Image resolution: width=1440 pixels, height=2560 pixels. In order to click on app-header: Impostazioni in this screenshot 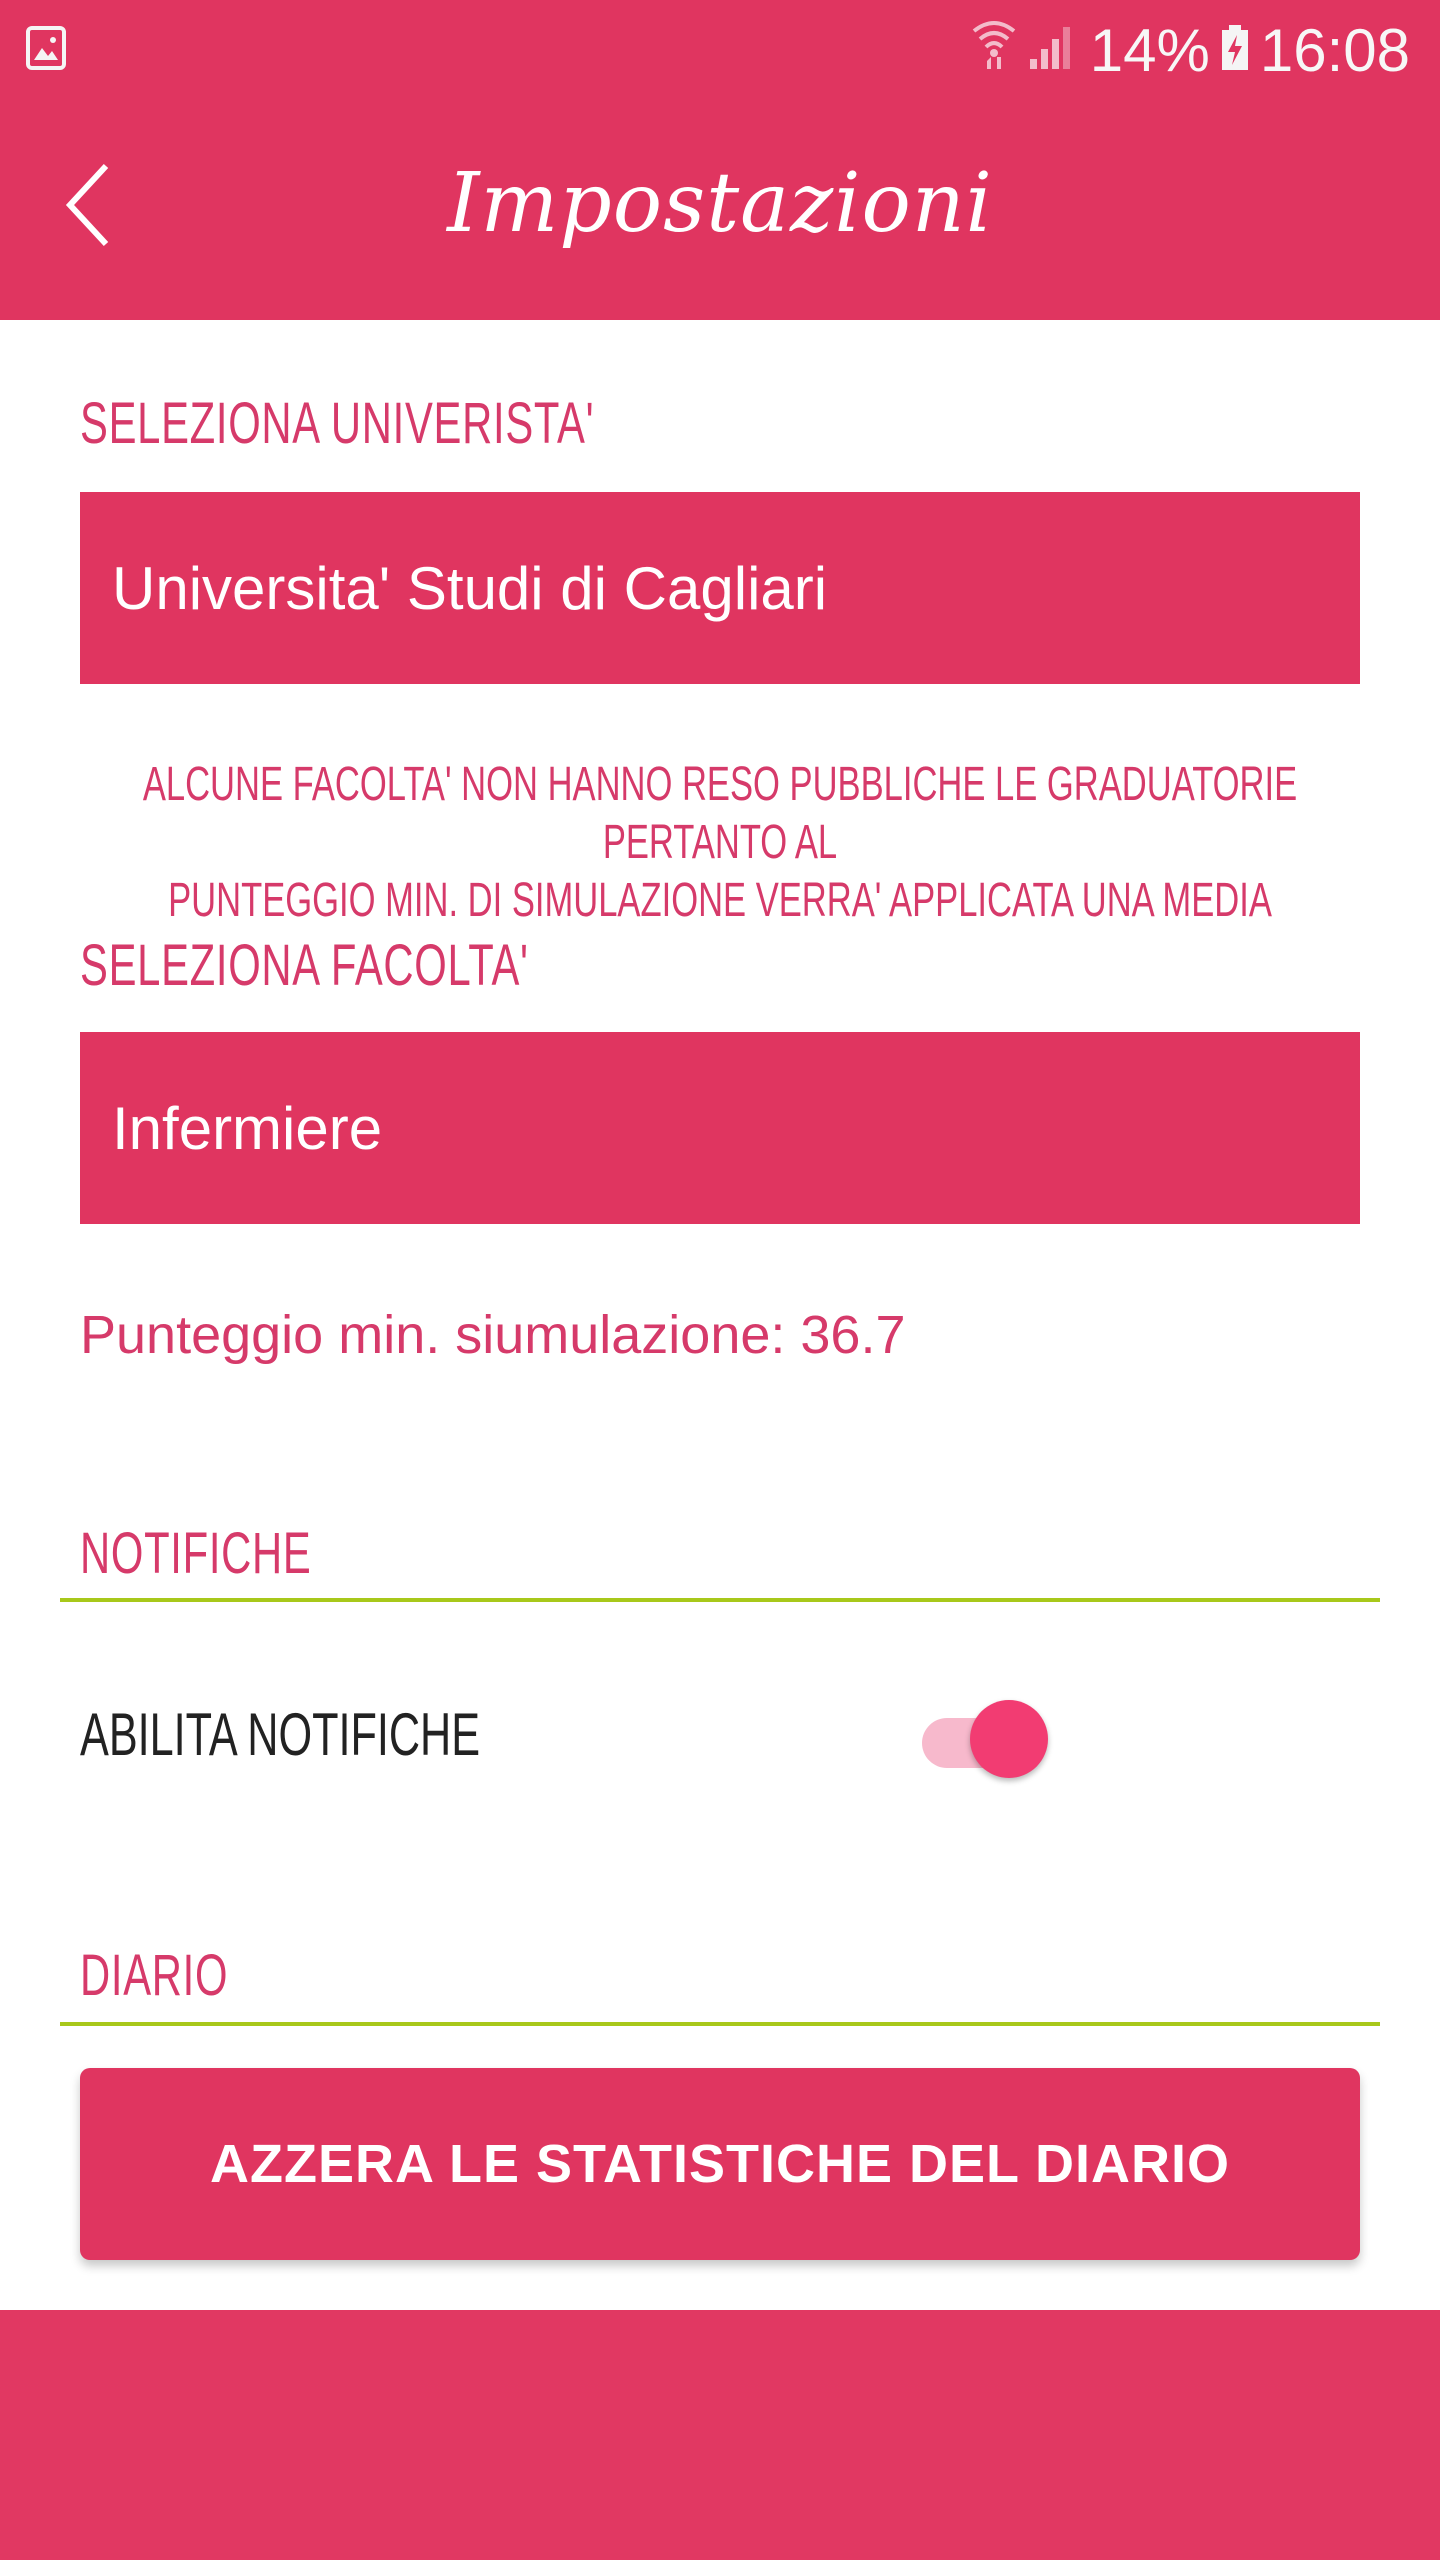, I will do `click(720, 210)`.